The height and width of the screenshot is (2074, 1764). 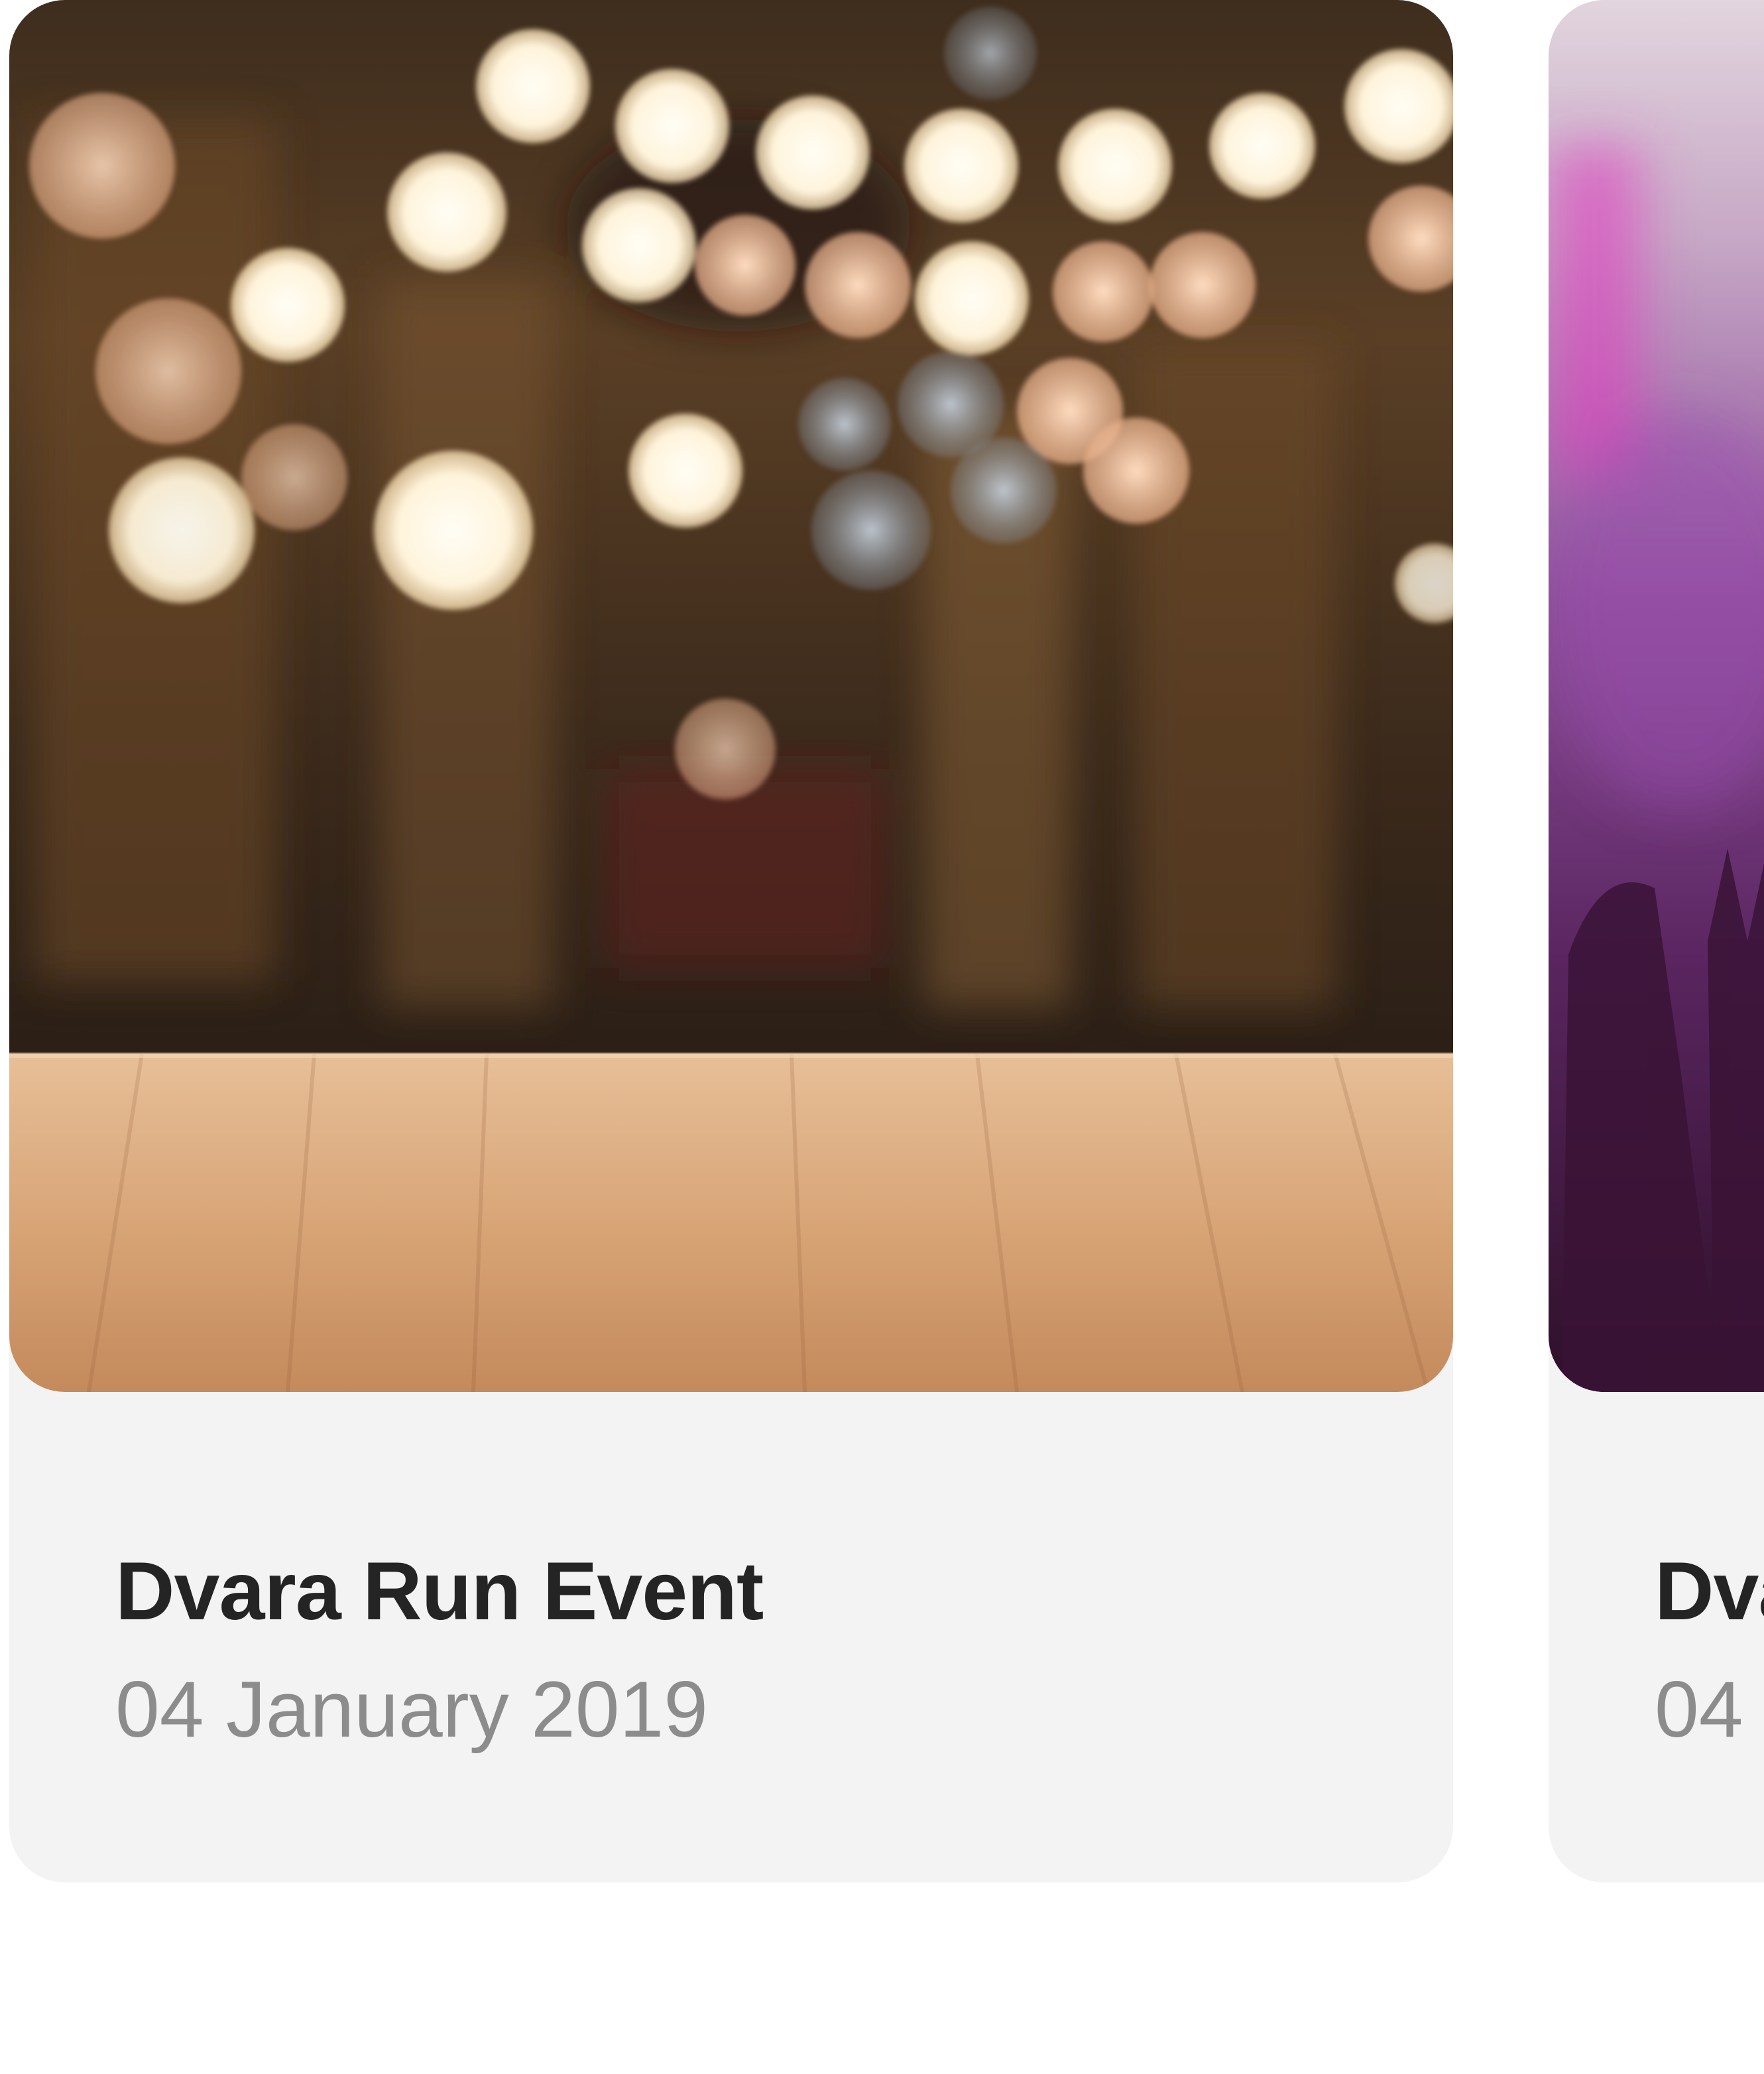 I want to click on event-card: Dvara Run Event 04 January 2019, so click(x=1656, y=941).